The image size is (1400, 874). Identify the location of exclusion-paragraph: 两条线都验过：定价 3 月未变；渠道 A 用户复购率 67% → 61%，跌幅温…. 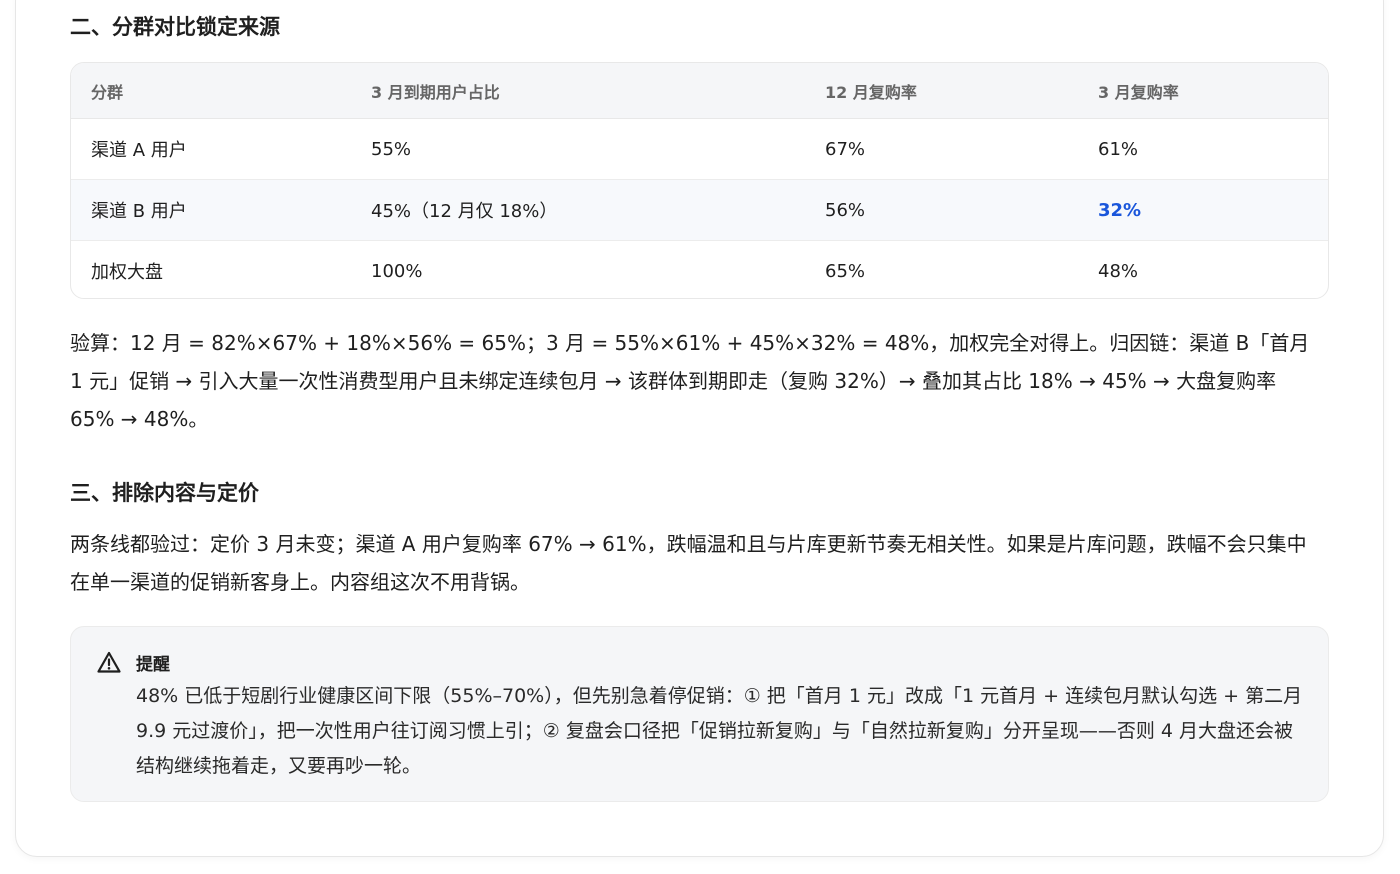
(688, 563).